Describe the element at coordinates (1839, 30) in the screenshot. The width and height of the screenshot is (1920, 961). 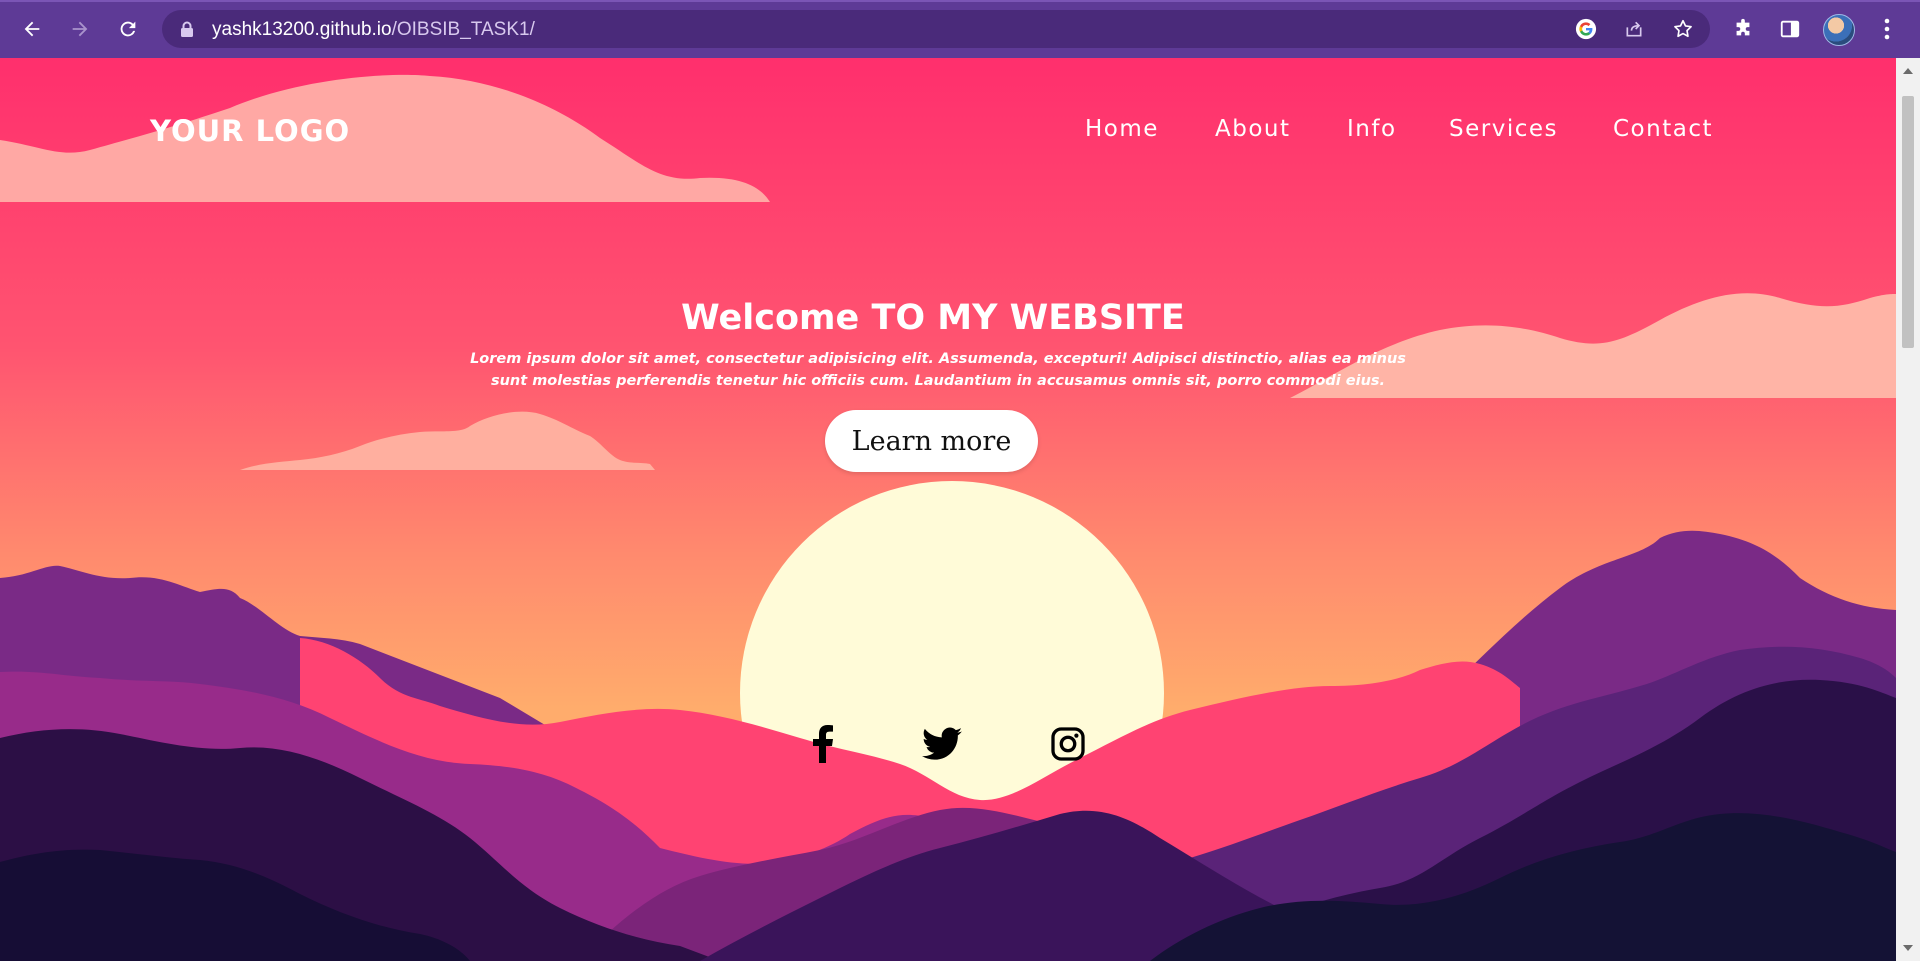
I see `profile-avatar` at that location.